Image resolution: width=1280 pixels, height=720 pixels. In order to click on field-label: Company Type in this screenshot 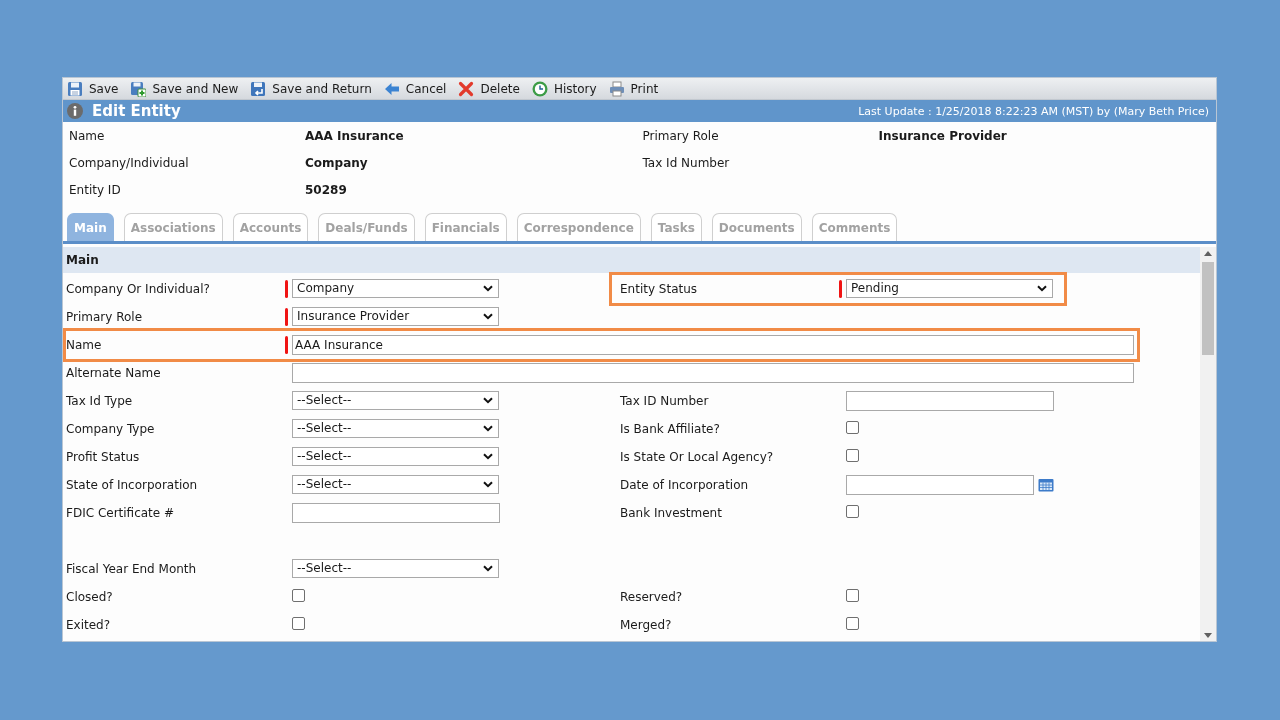, I will do `click(110, 429)`.